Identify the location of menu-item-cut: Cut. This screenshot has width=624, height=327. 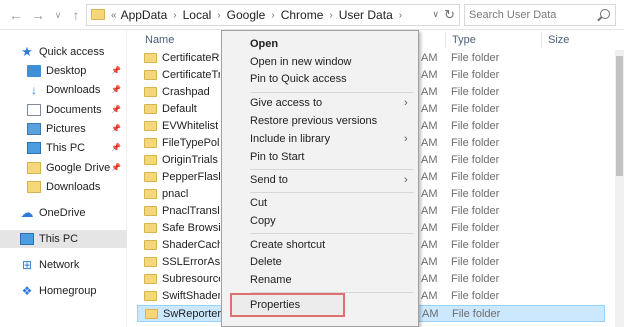
(258, 203).